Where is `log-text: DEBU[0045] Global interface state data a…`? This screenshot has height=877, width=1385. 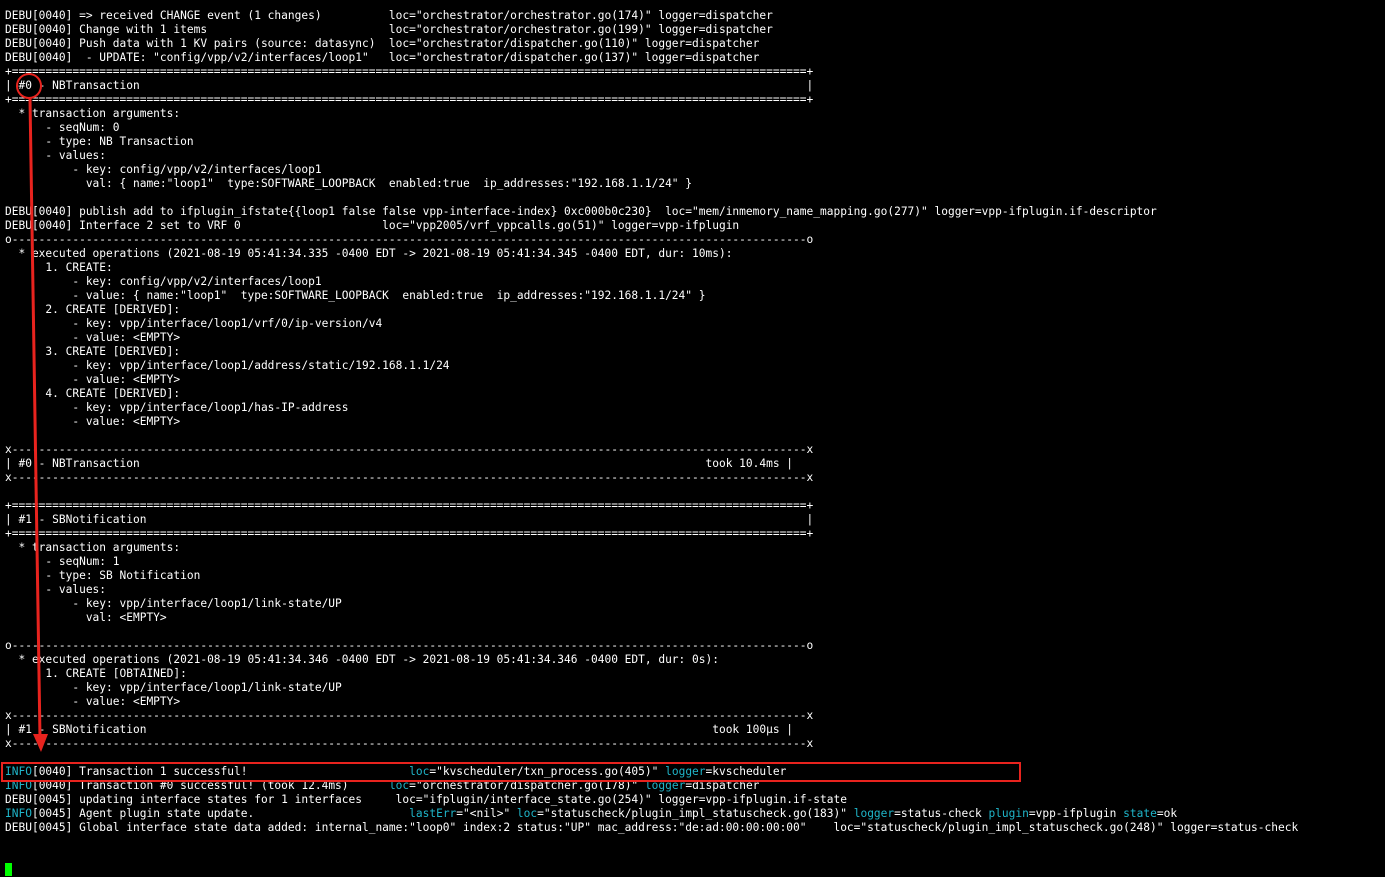 log-text: DEBU[0045] Global interface state data a… is located at coordinates (652, 827).